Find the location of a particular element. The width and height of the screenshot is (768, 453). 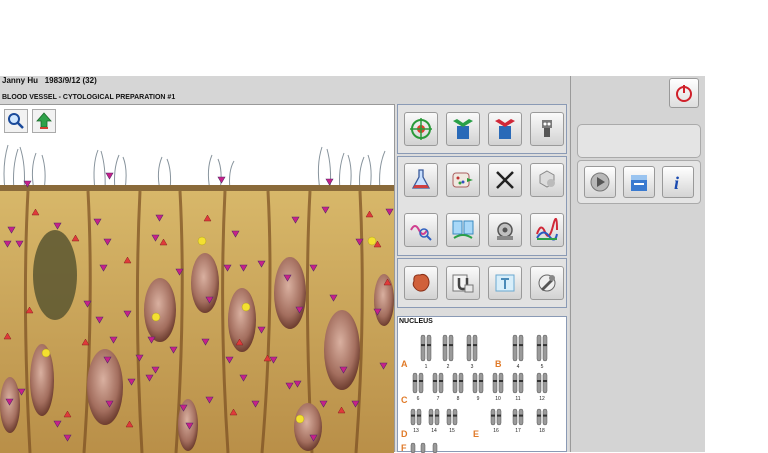

gear-machine-button is located at coordinates (505, 230).